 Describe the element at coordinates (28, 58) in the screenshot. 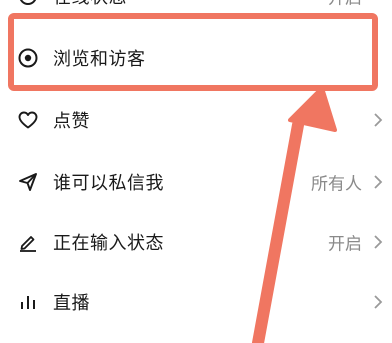

I see `eye-icon` at that location.